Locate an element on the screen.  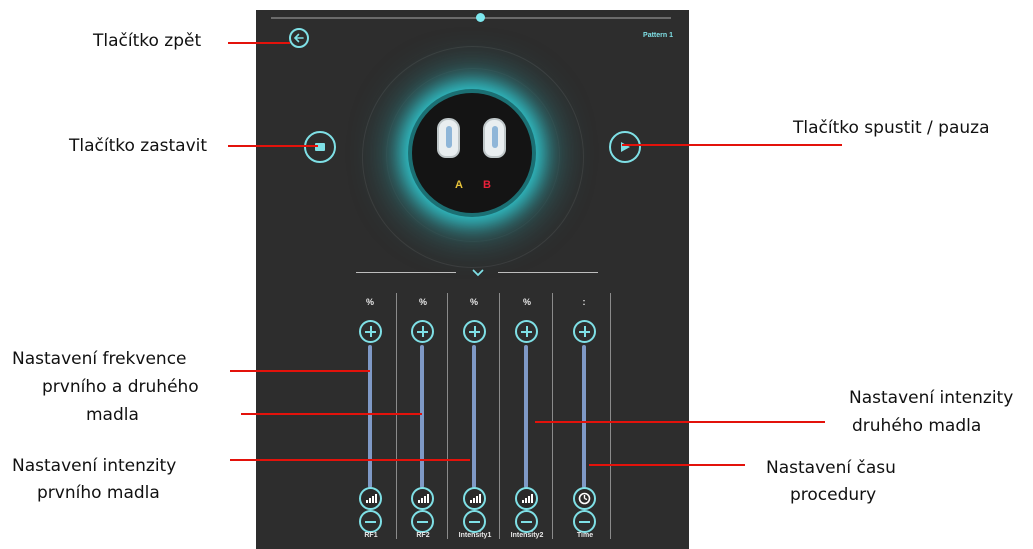
annotation-back: Tlačítko zpět is located at coordinates (147, 41).